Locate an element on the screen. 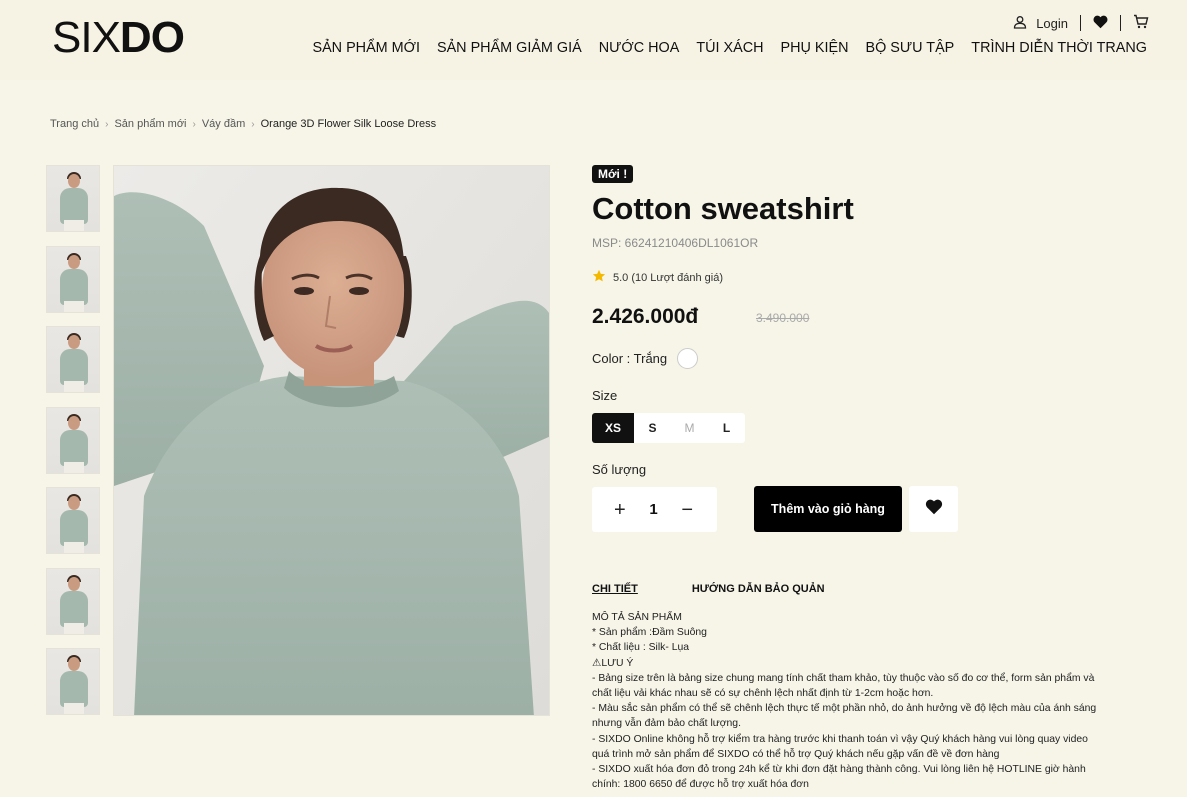 Image resolution: width=1187 pixels, height=797 pixels. cart-icon is located at coordinates (1141, 23).